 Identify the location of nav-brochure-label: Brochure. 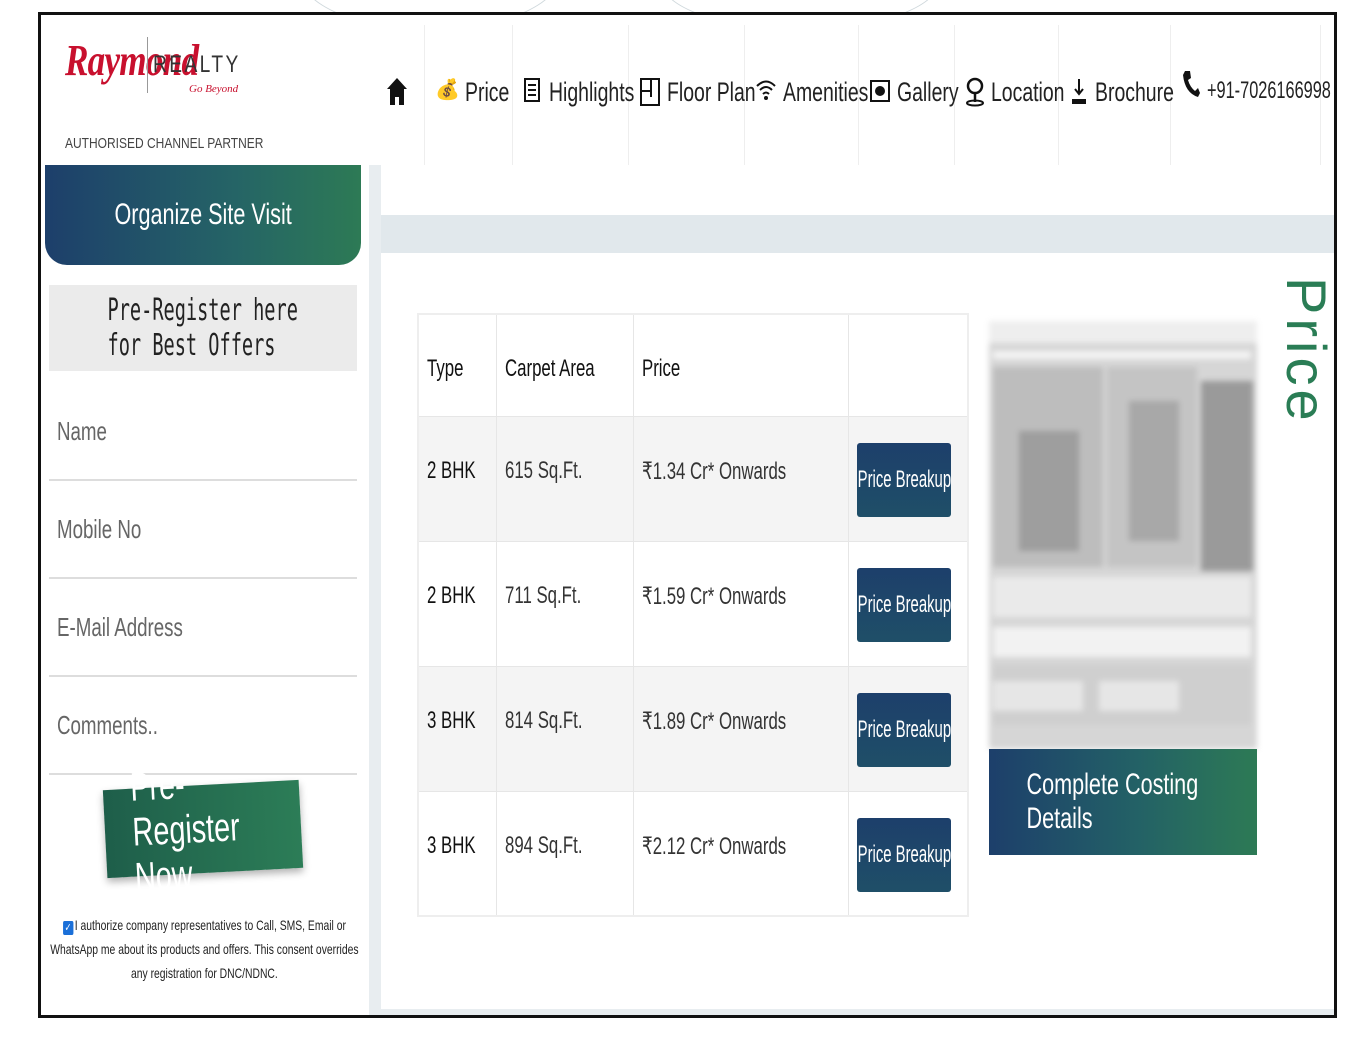
(1134, 92).